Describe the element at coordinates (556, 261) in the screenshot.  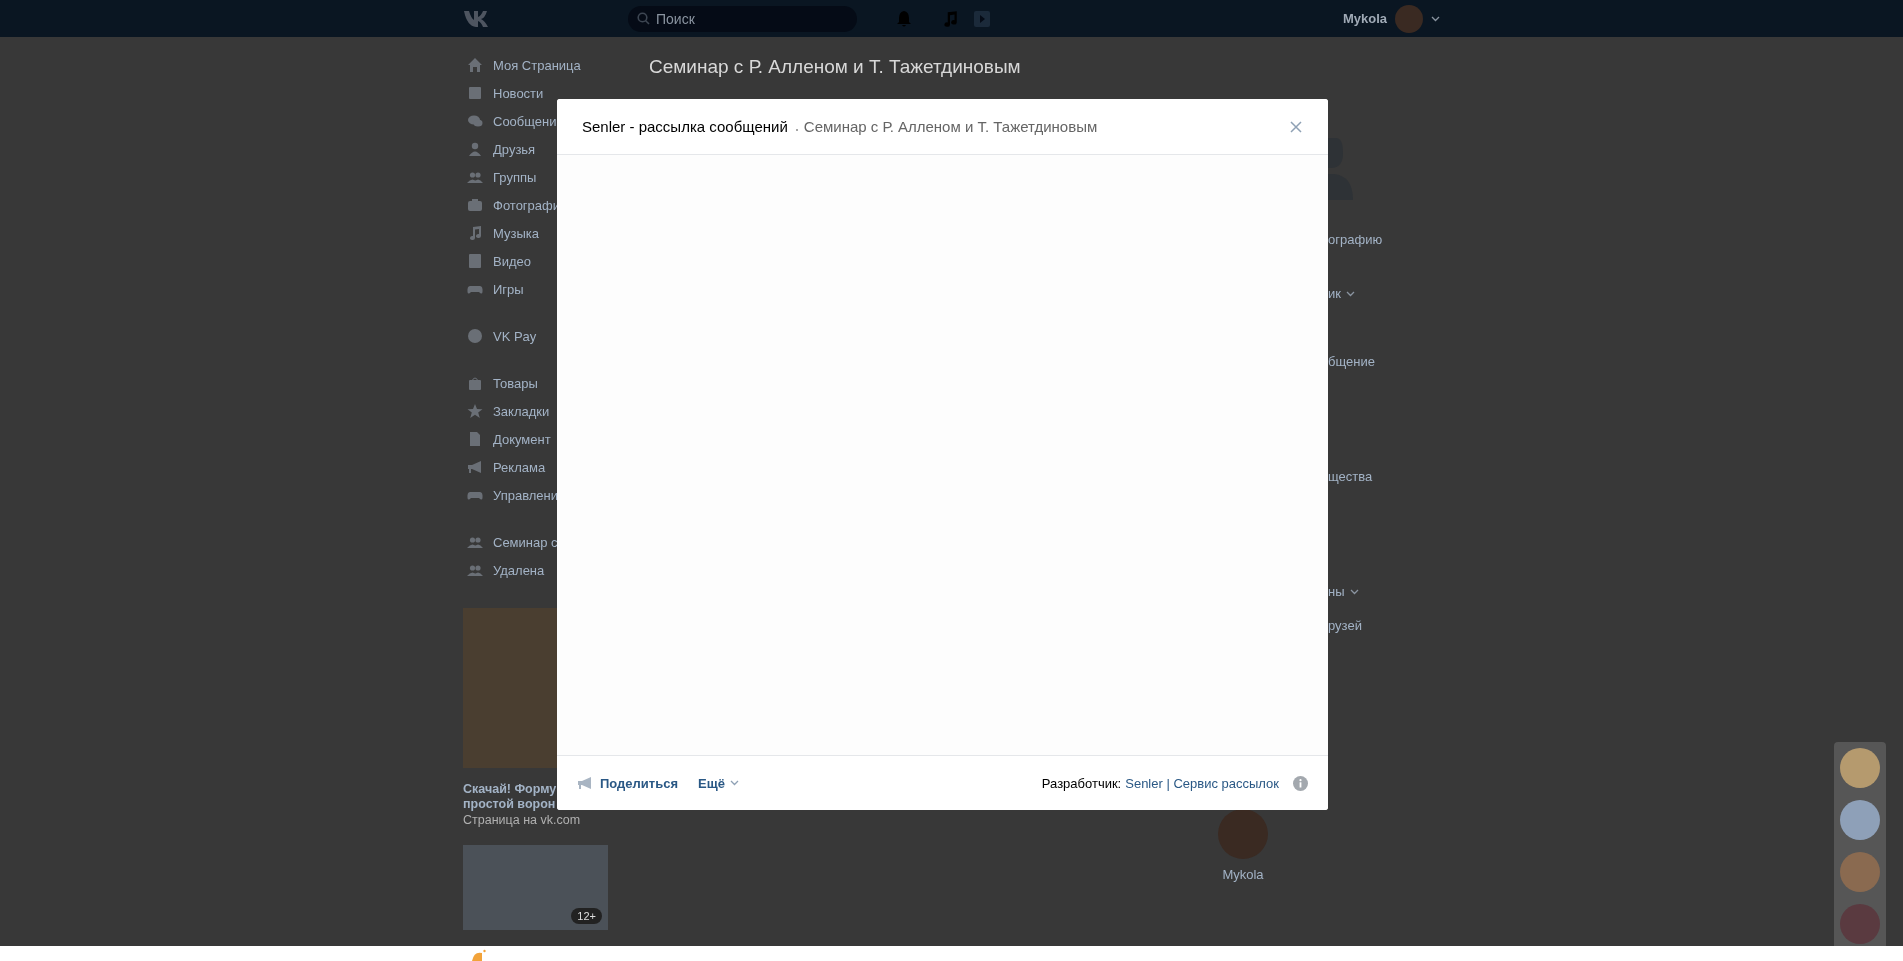
I see `sidebar-item: Видео` at that location.